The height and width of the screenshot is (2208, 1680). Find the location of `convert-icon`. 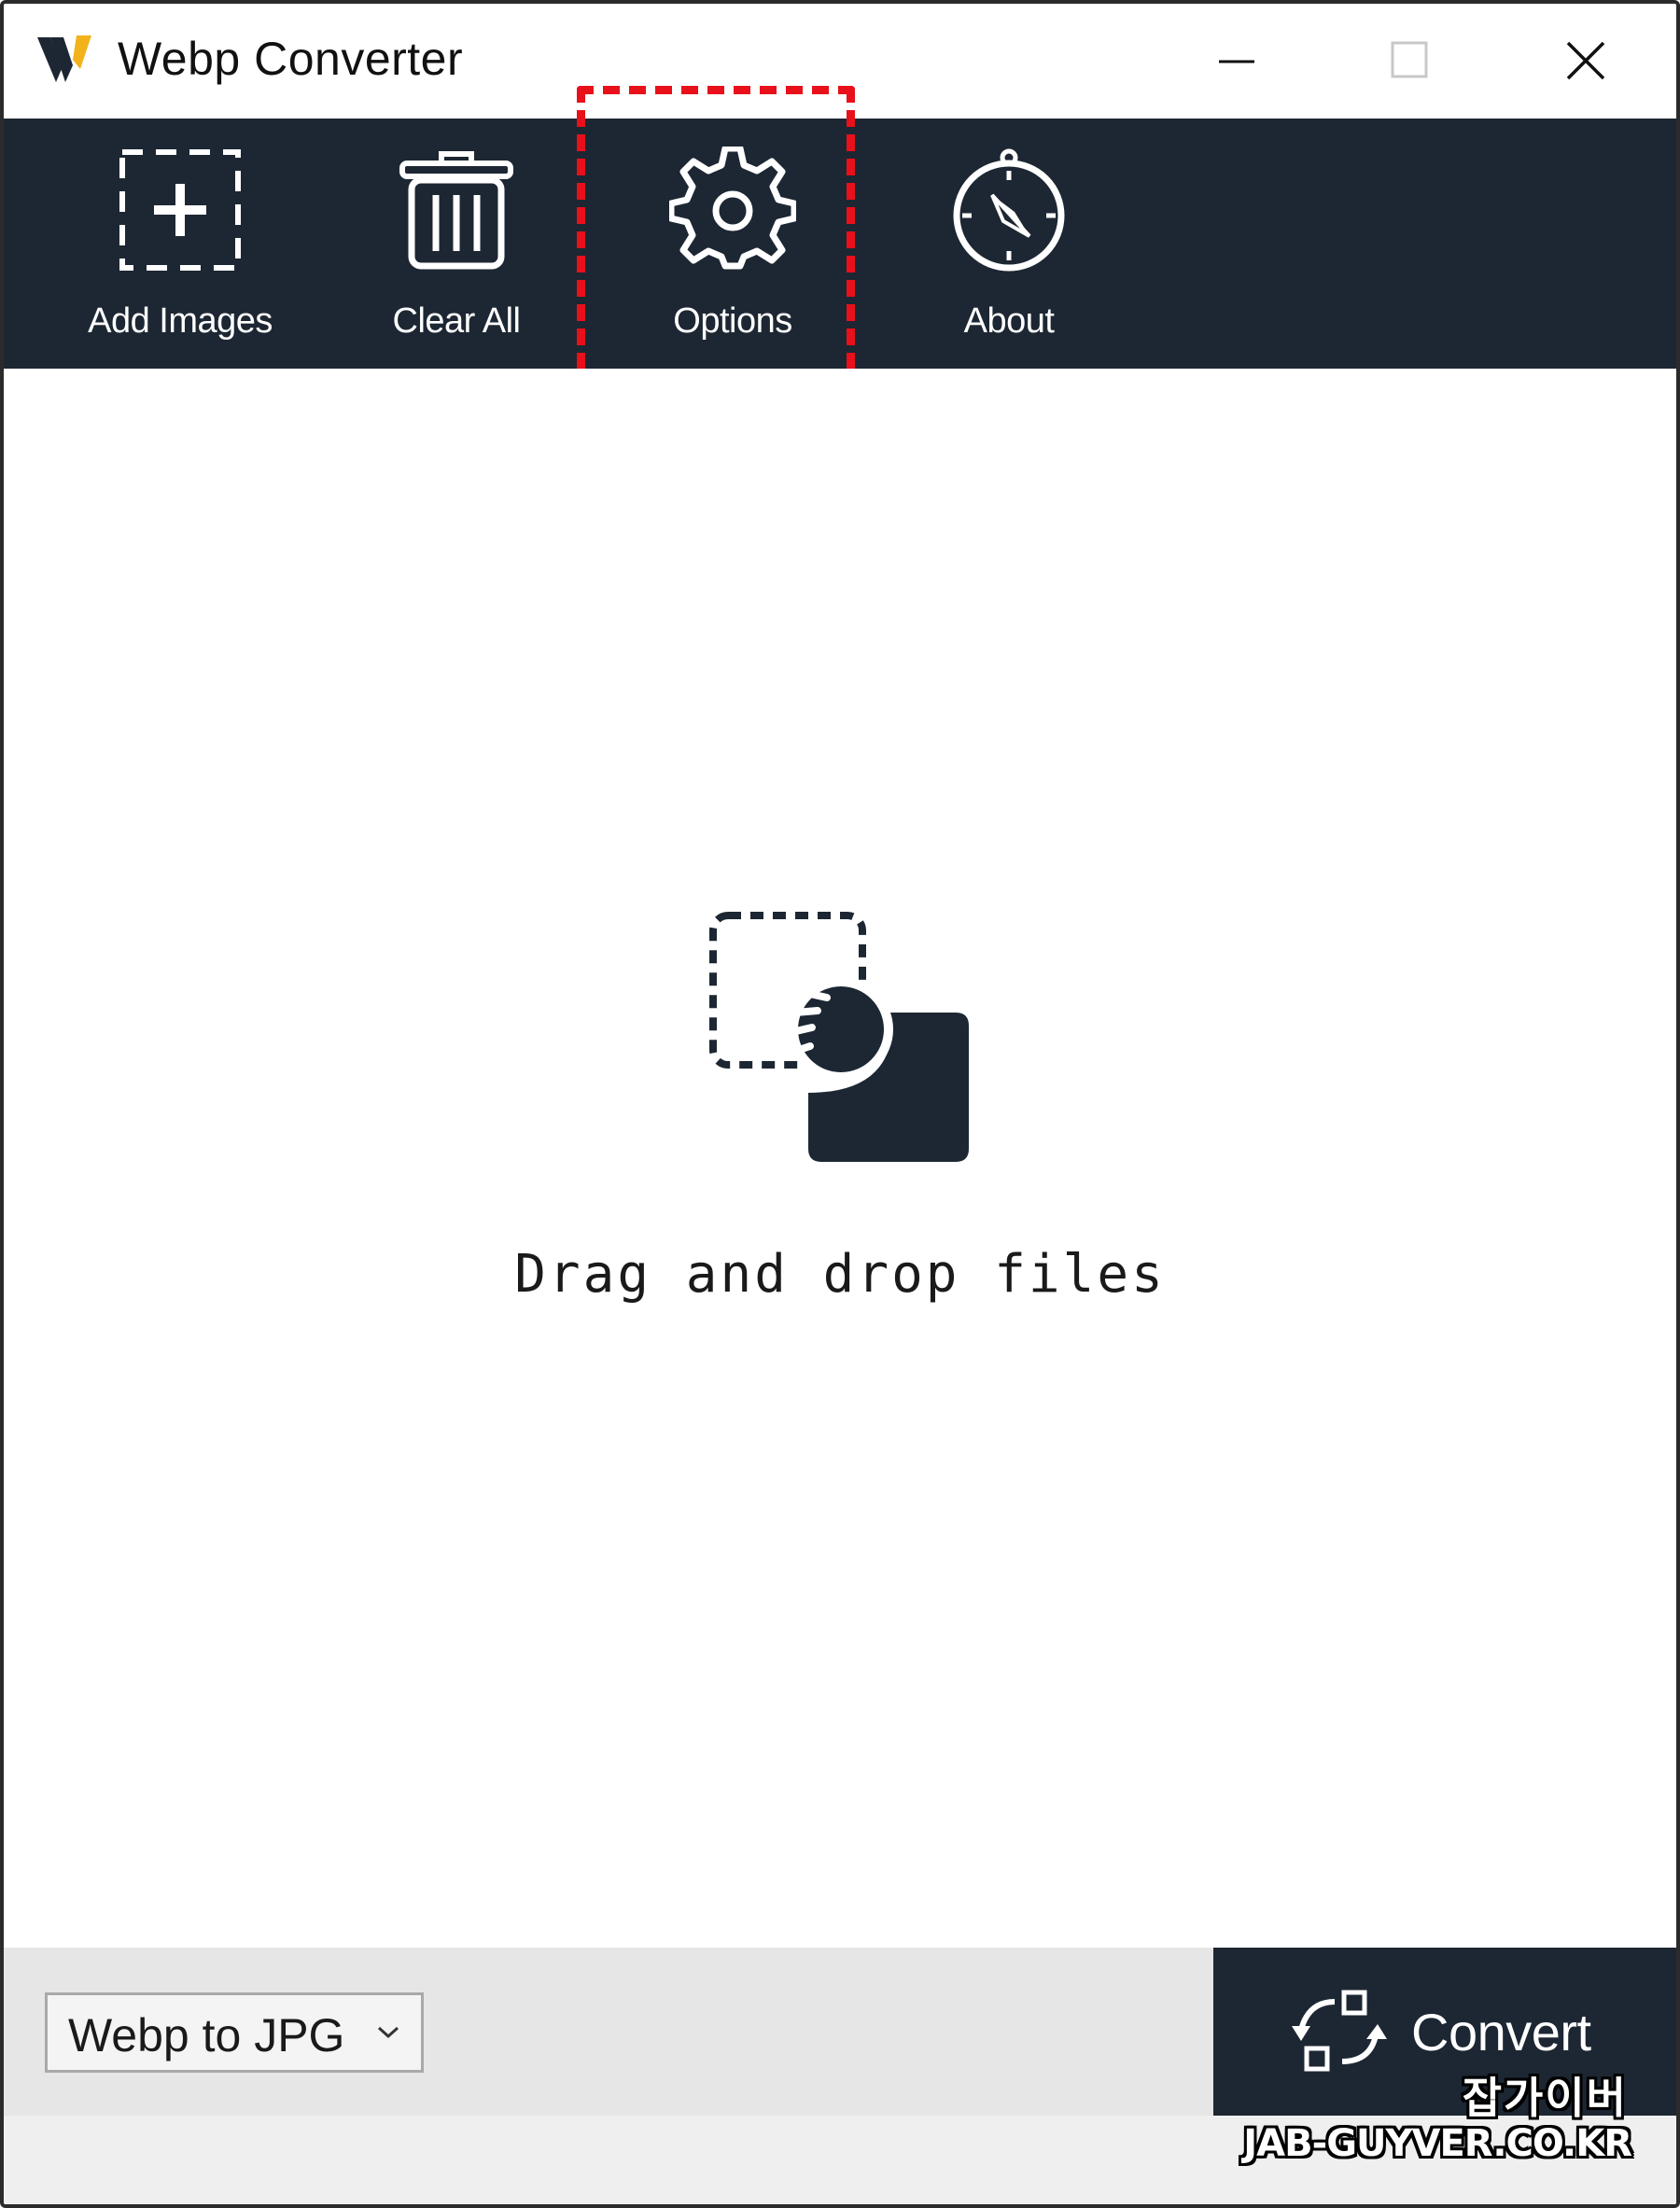

convert-icon is located at coordinates (1339, 2031).